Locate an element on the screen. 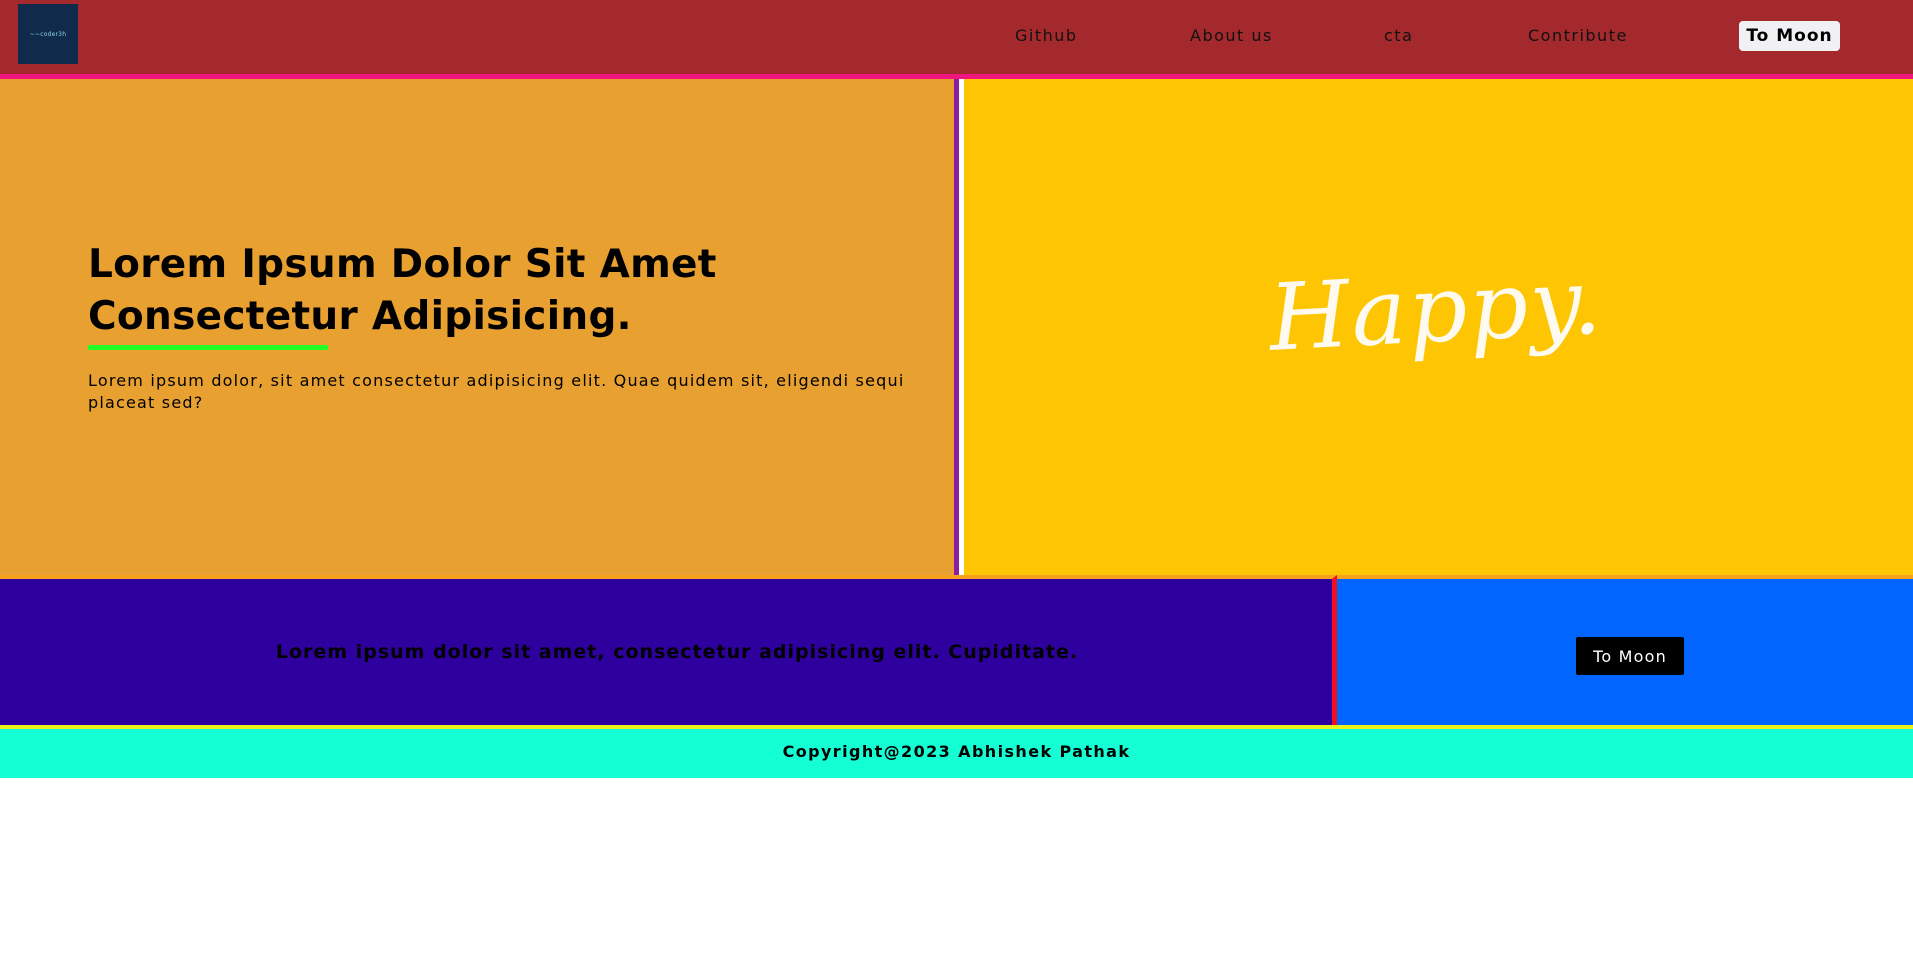  logo: ~~coder3h is located at coordinates (48, 34).